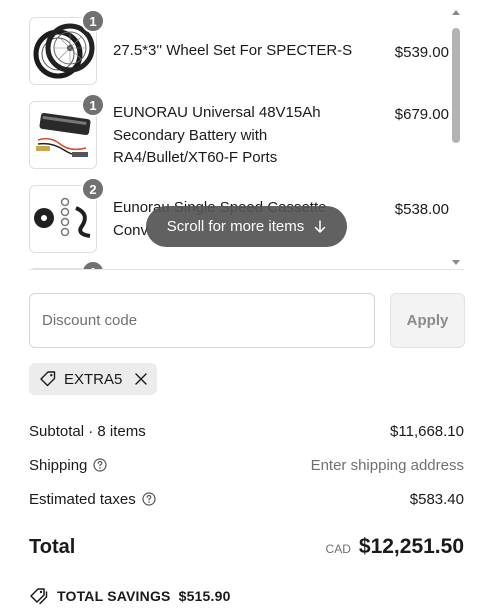 The image size is (500, 608). I want to click on shipping-label-group: Shipping, so click(68, 465).